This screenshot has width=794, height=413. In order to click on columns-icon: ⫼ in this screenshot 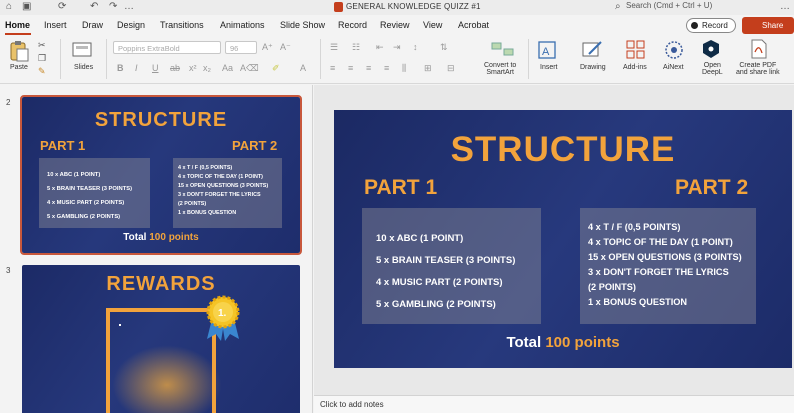, I will do `click(404, 68)`.